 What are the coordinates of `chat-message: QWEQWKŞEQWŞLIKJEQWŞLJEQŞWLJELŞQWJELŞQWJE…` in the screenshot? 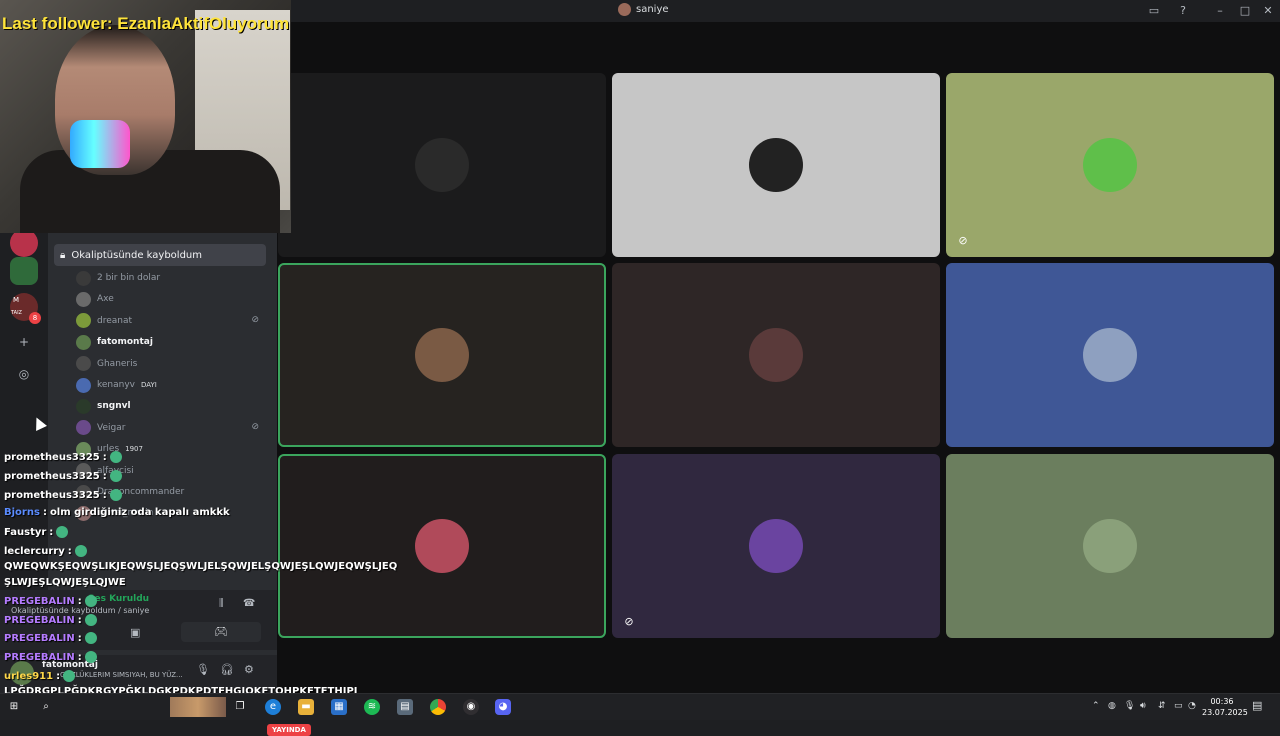 It's located at (200, 566).